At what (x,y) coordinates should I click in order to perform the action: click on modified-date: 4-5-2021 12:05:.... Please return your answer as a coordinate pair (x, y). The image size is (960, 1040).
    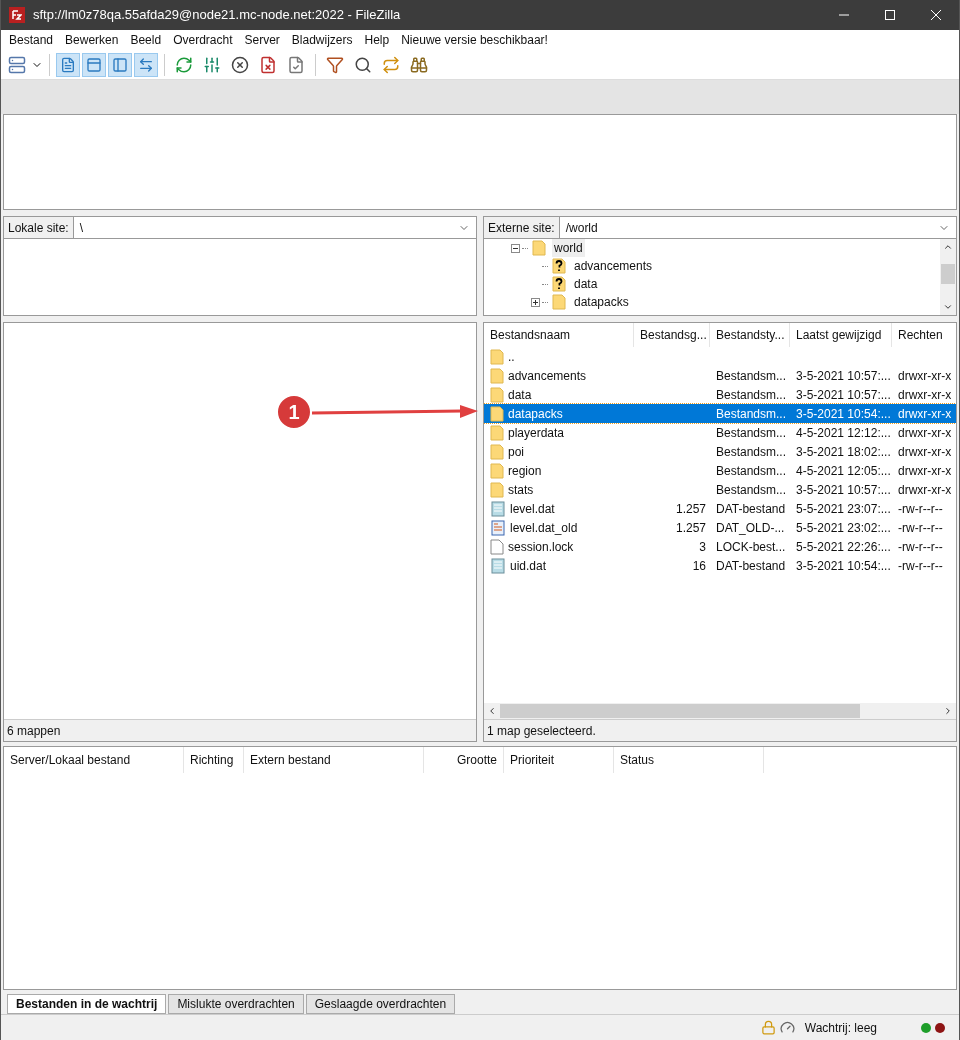
    Looking at the image, I should click on (843, 470).